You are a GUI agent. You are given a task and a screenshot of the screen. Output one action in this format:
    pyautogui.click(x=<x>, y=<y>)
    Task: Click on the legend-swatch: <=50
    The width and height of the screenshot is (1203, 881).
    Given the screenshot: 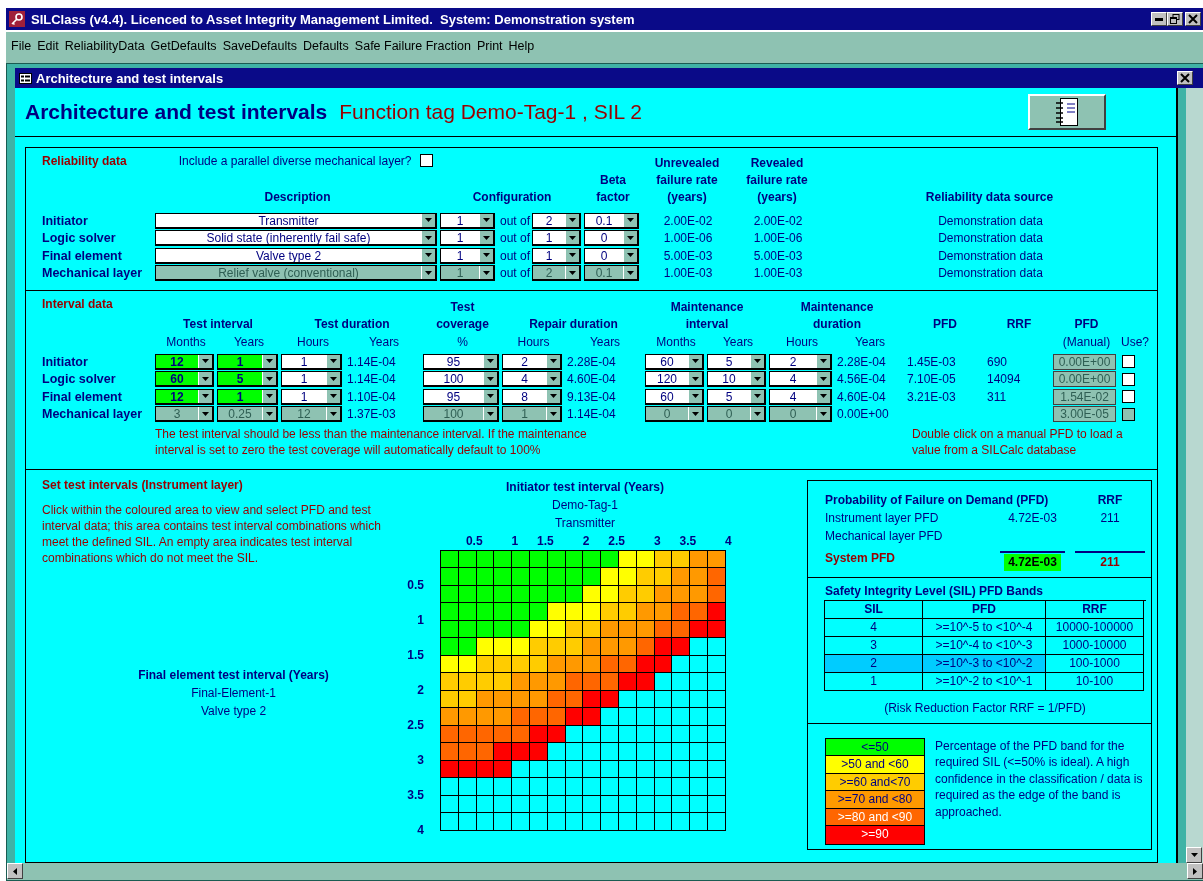 What is the action you would take?
    pyautogui.click(x=875, y=748)
    